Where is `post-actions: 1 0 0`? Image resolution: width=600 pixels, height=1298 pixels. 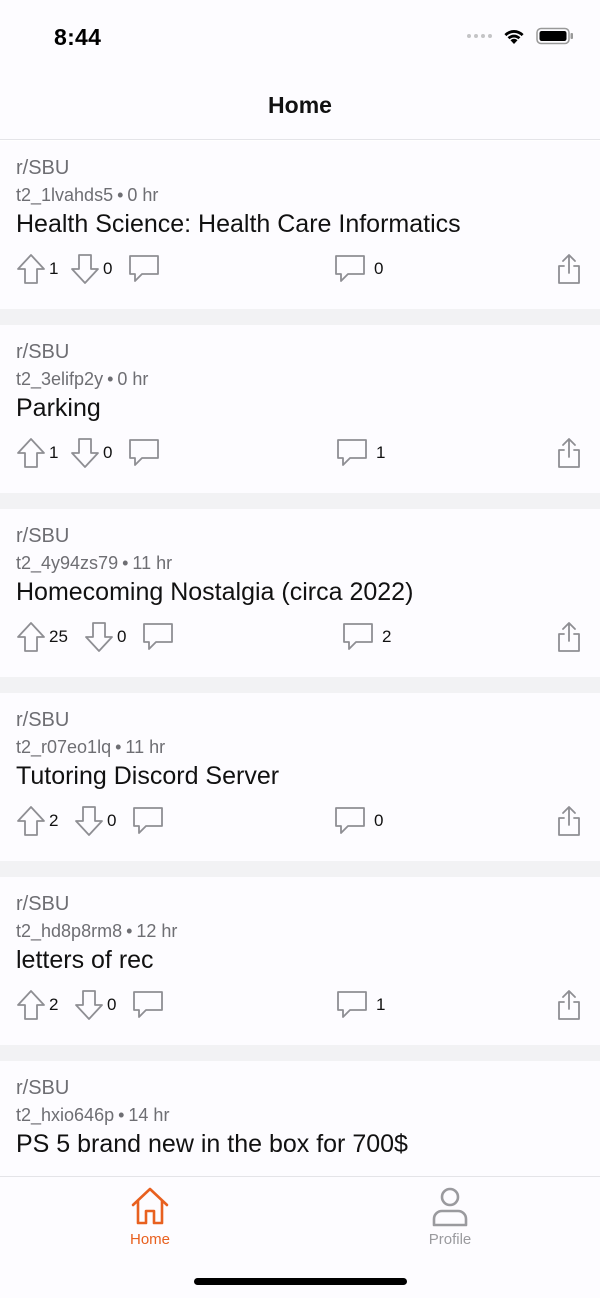 post-actions: 1 0 0 is located at coordinates (300, 270).